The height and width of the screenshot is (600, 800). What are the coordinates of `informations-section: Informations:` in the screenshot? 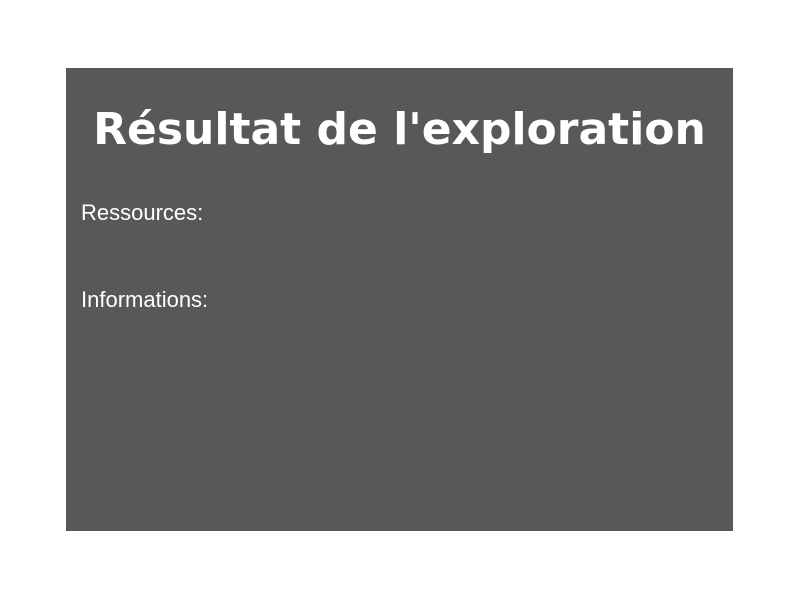 It's located at (144, 310).